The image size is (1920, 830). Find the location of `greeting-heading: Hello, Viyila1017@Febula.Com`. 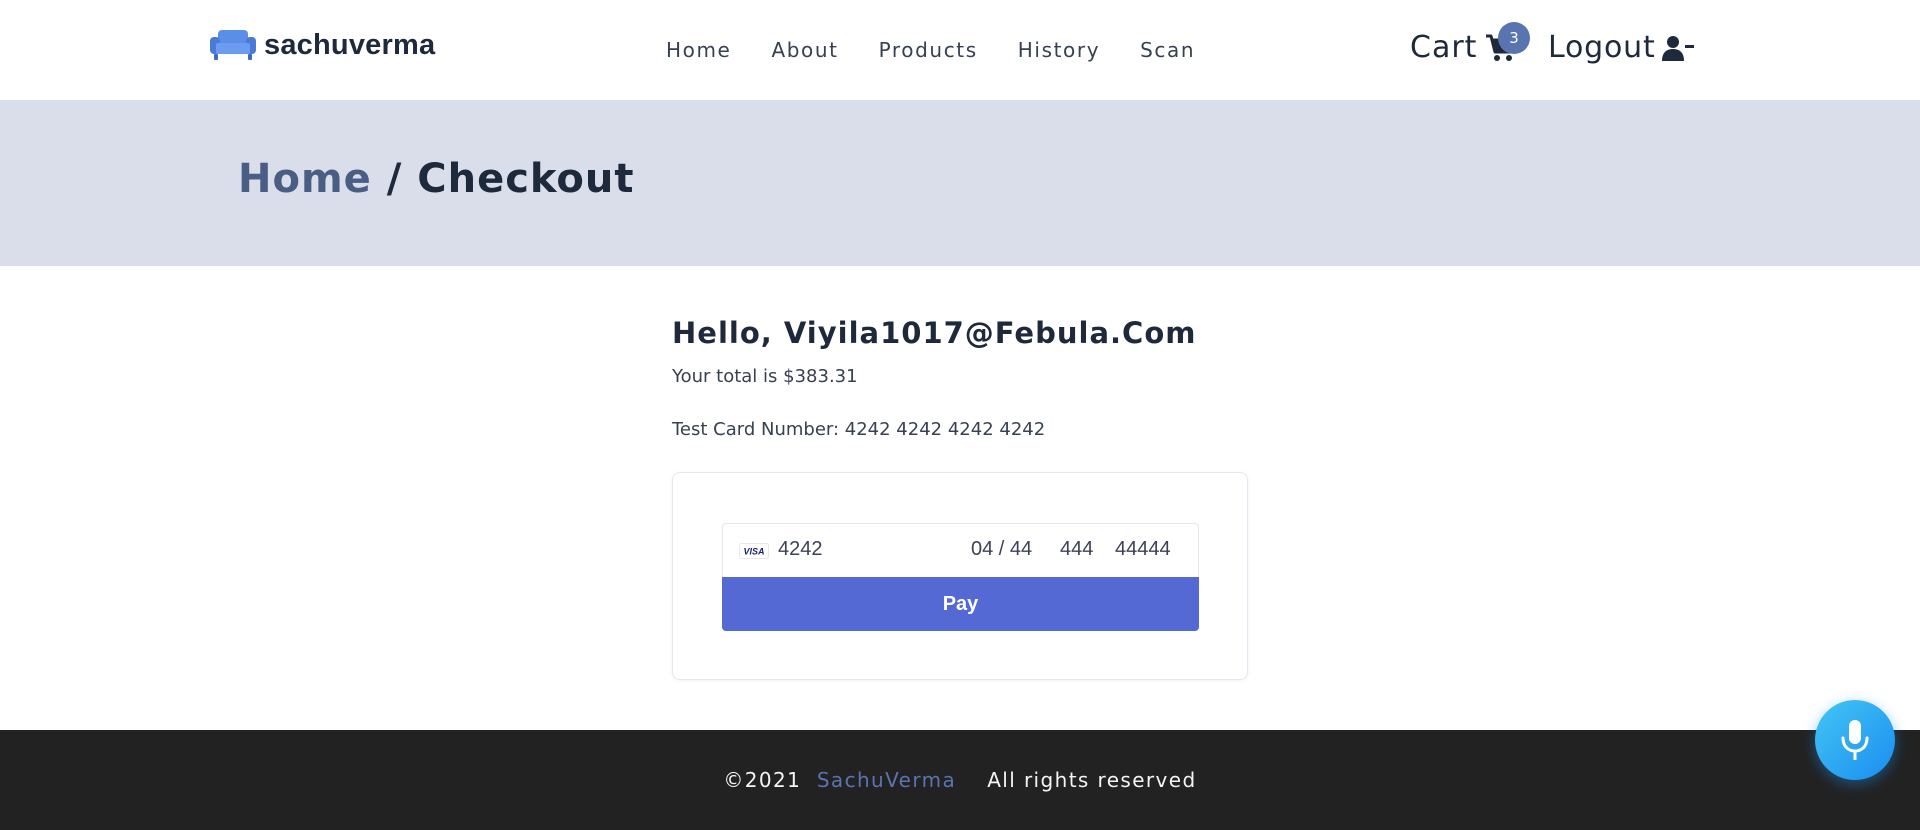

greeting-heading: Hello, Viyila1017@Febula.Com is located at coordinates (934, 333).